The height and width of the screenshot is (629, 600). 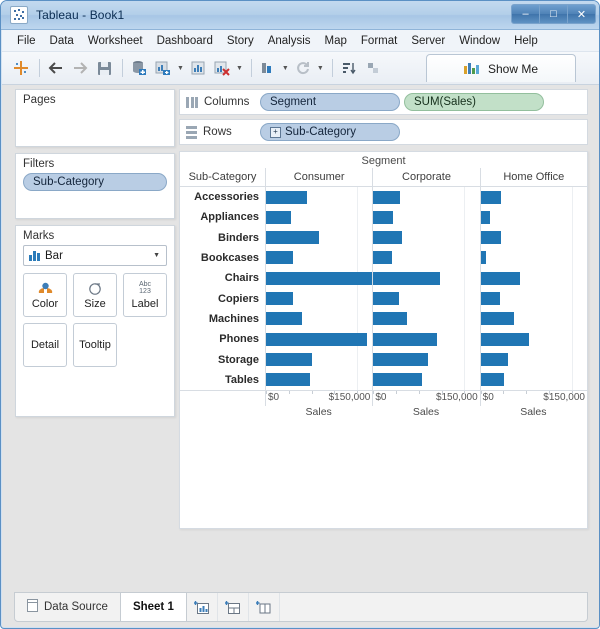 I want to click on duplicate-sheet-icon, so click(x=198, y=68).